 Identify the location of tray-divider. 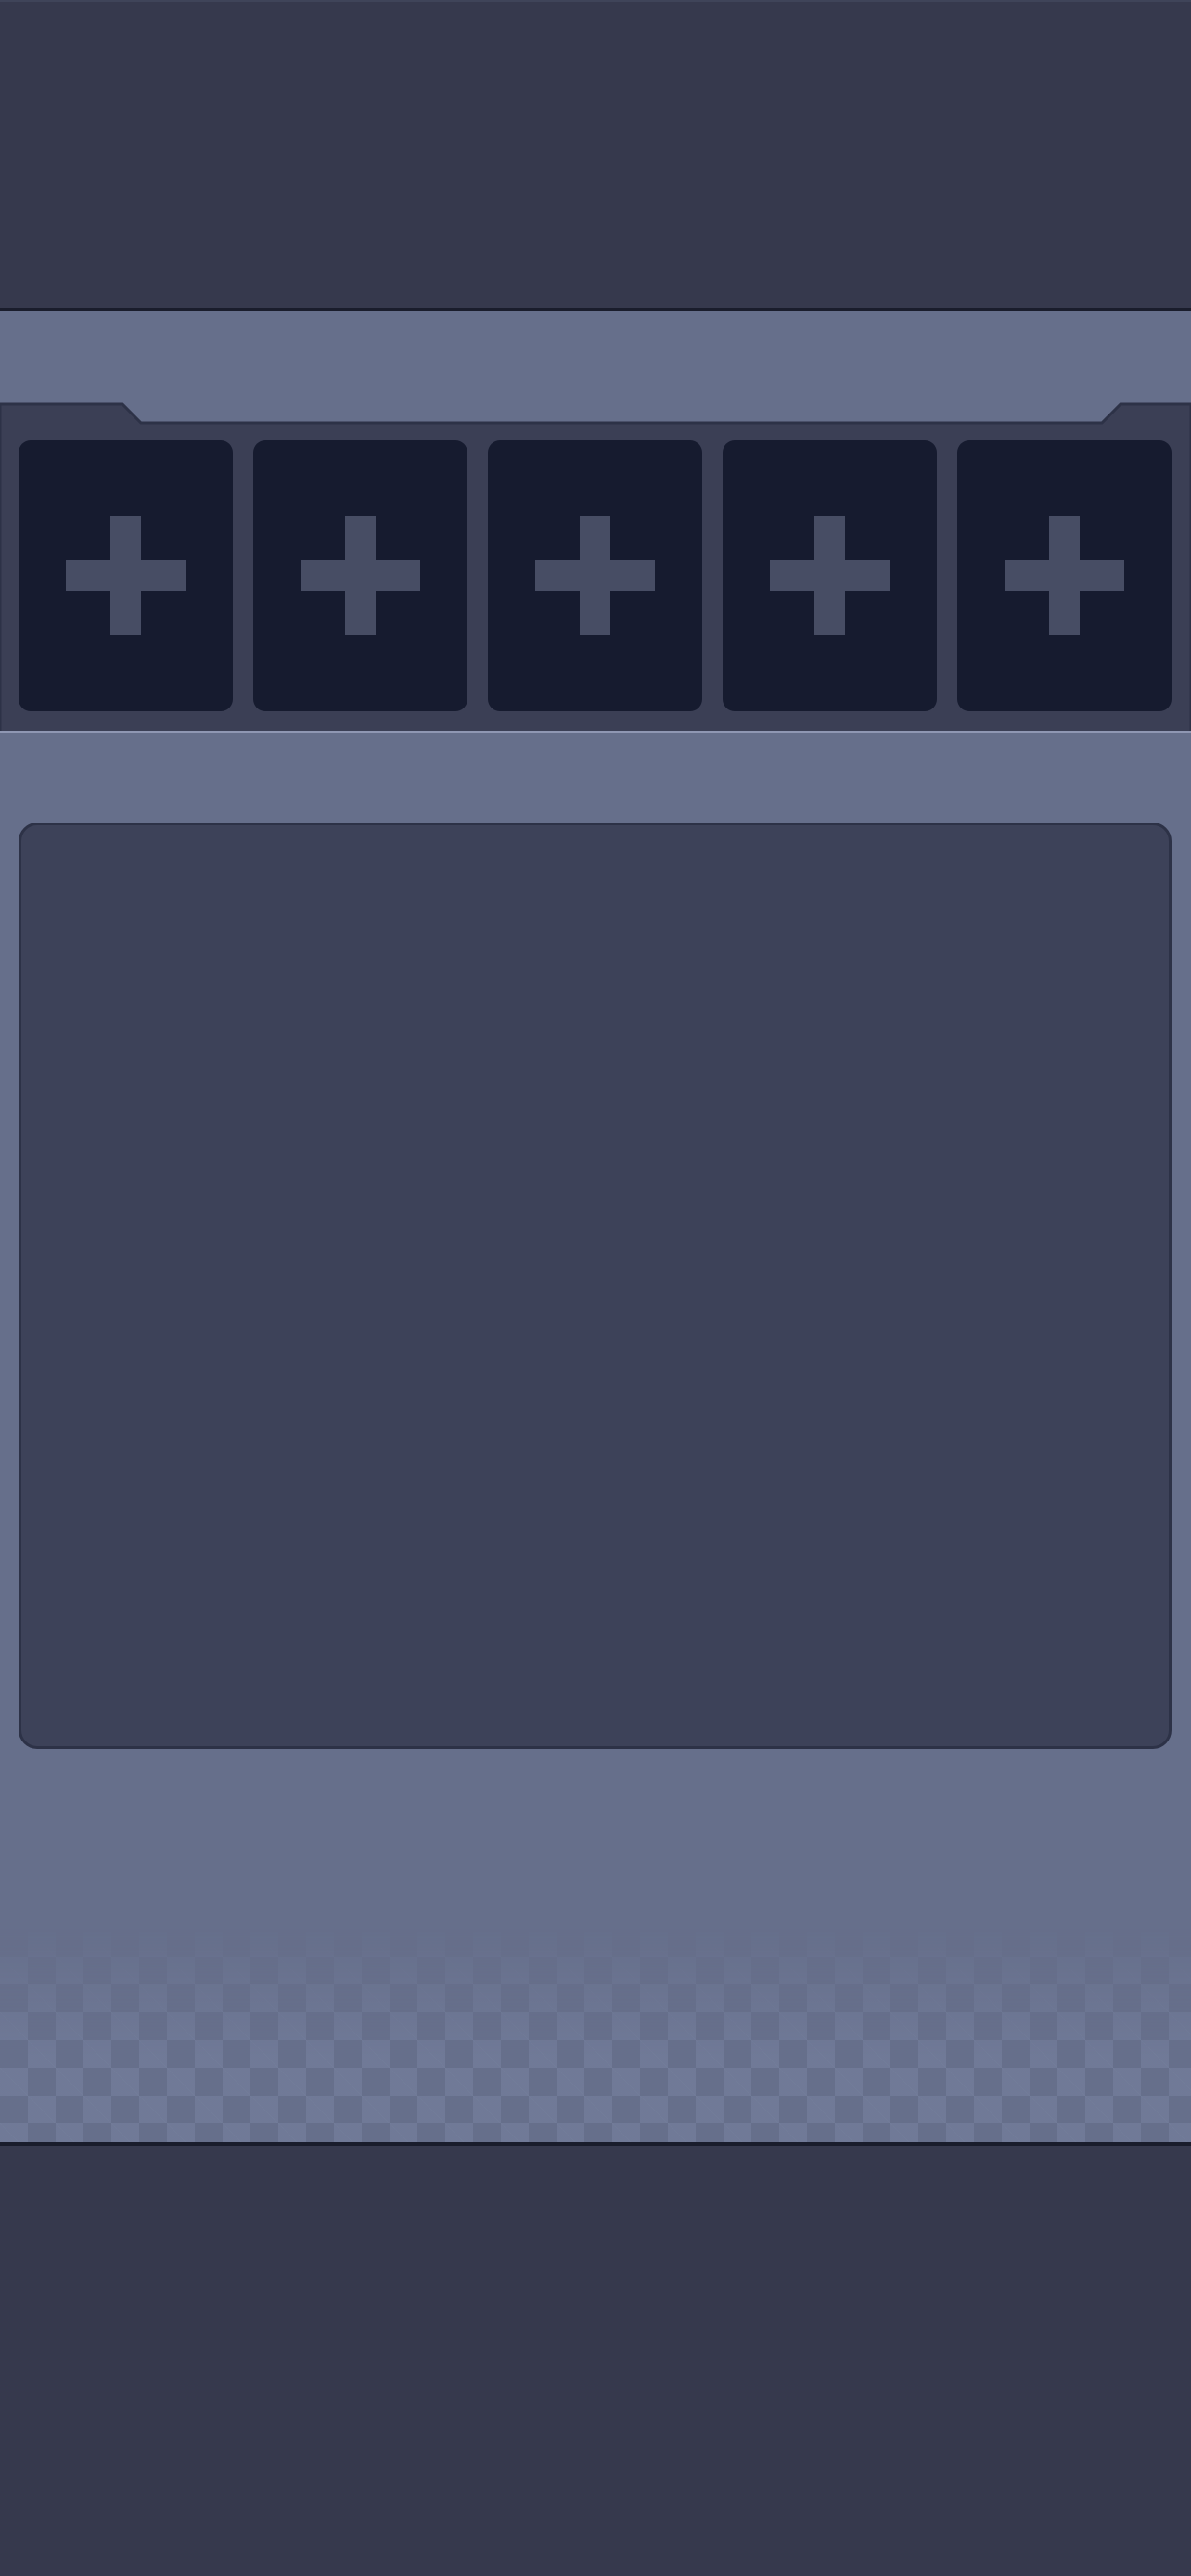
(595, 732).